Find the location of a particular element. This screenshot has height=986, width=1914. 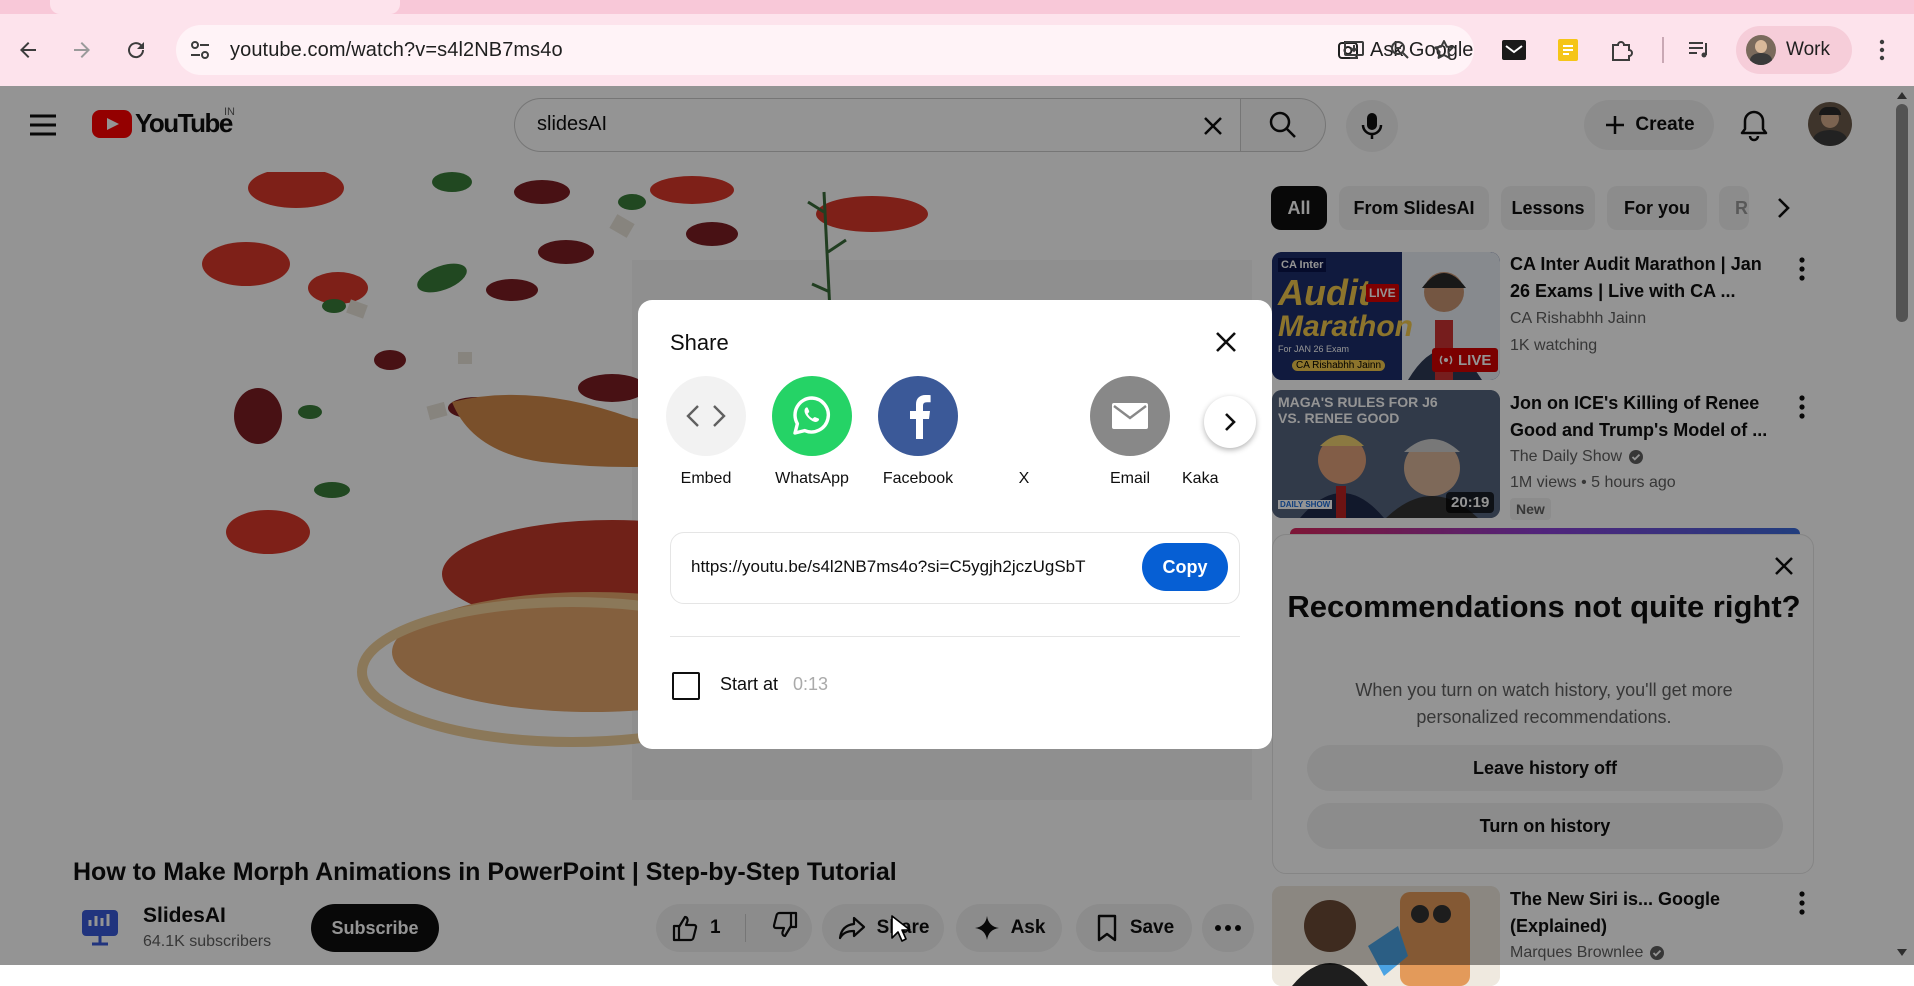

profile-avatar is located at coordinates (1761, 50).